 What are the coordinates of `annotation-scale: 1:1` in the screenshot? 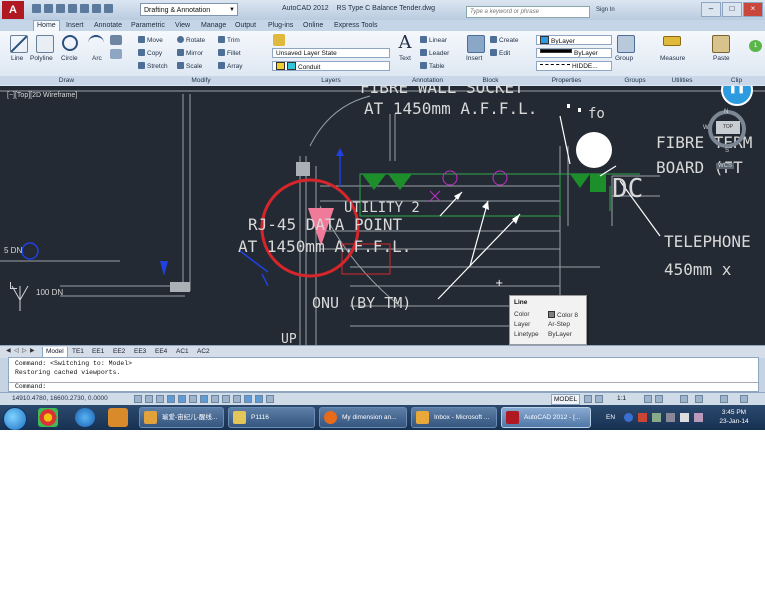 It's located at (621, 398).